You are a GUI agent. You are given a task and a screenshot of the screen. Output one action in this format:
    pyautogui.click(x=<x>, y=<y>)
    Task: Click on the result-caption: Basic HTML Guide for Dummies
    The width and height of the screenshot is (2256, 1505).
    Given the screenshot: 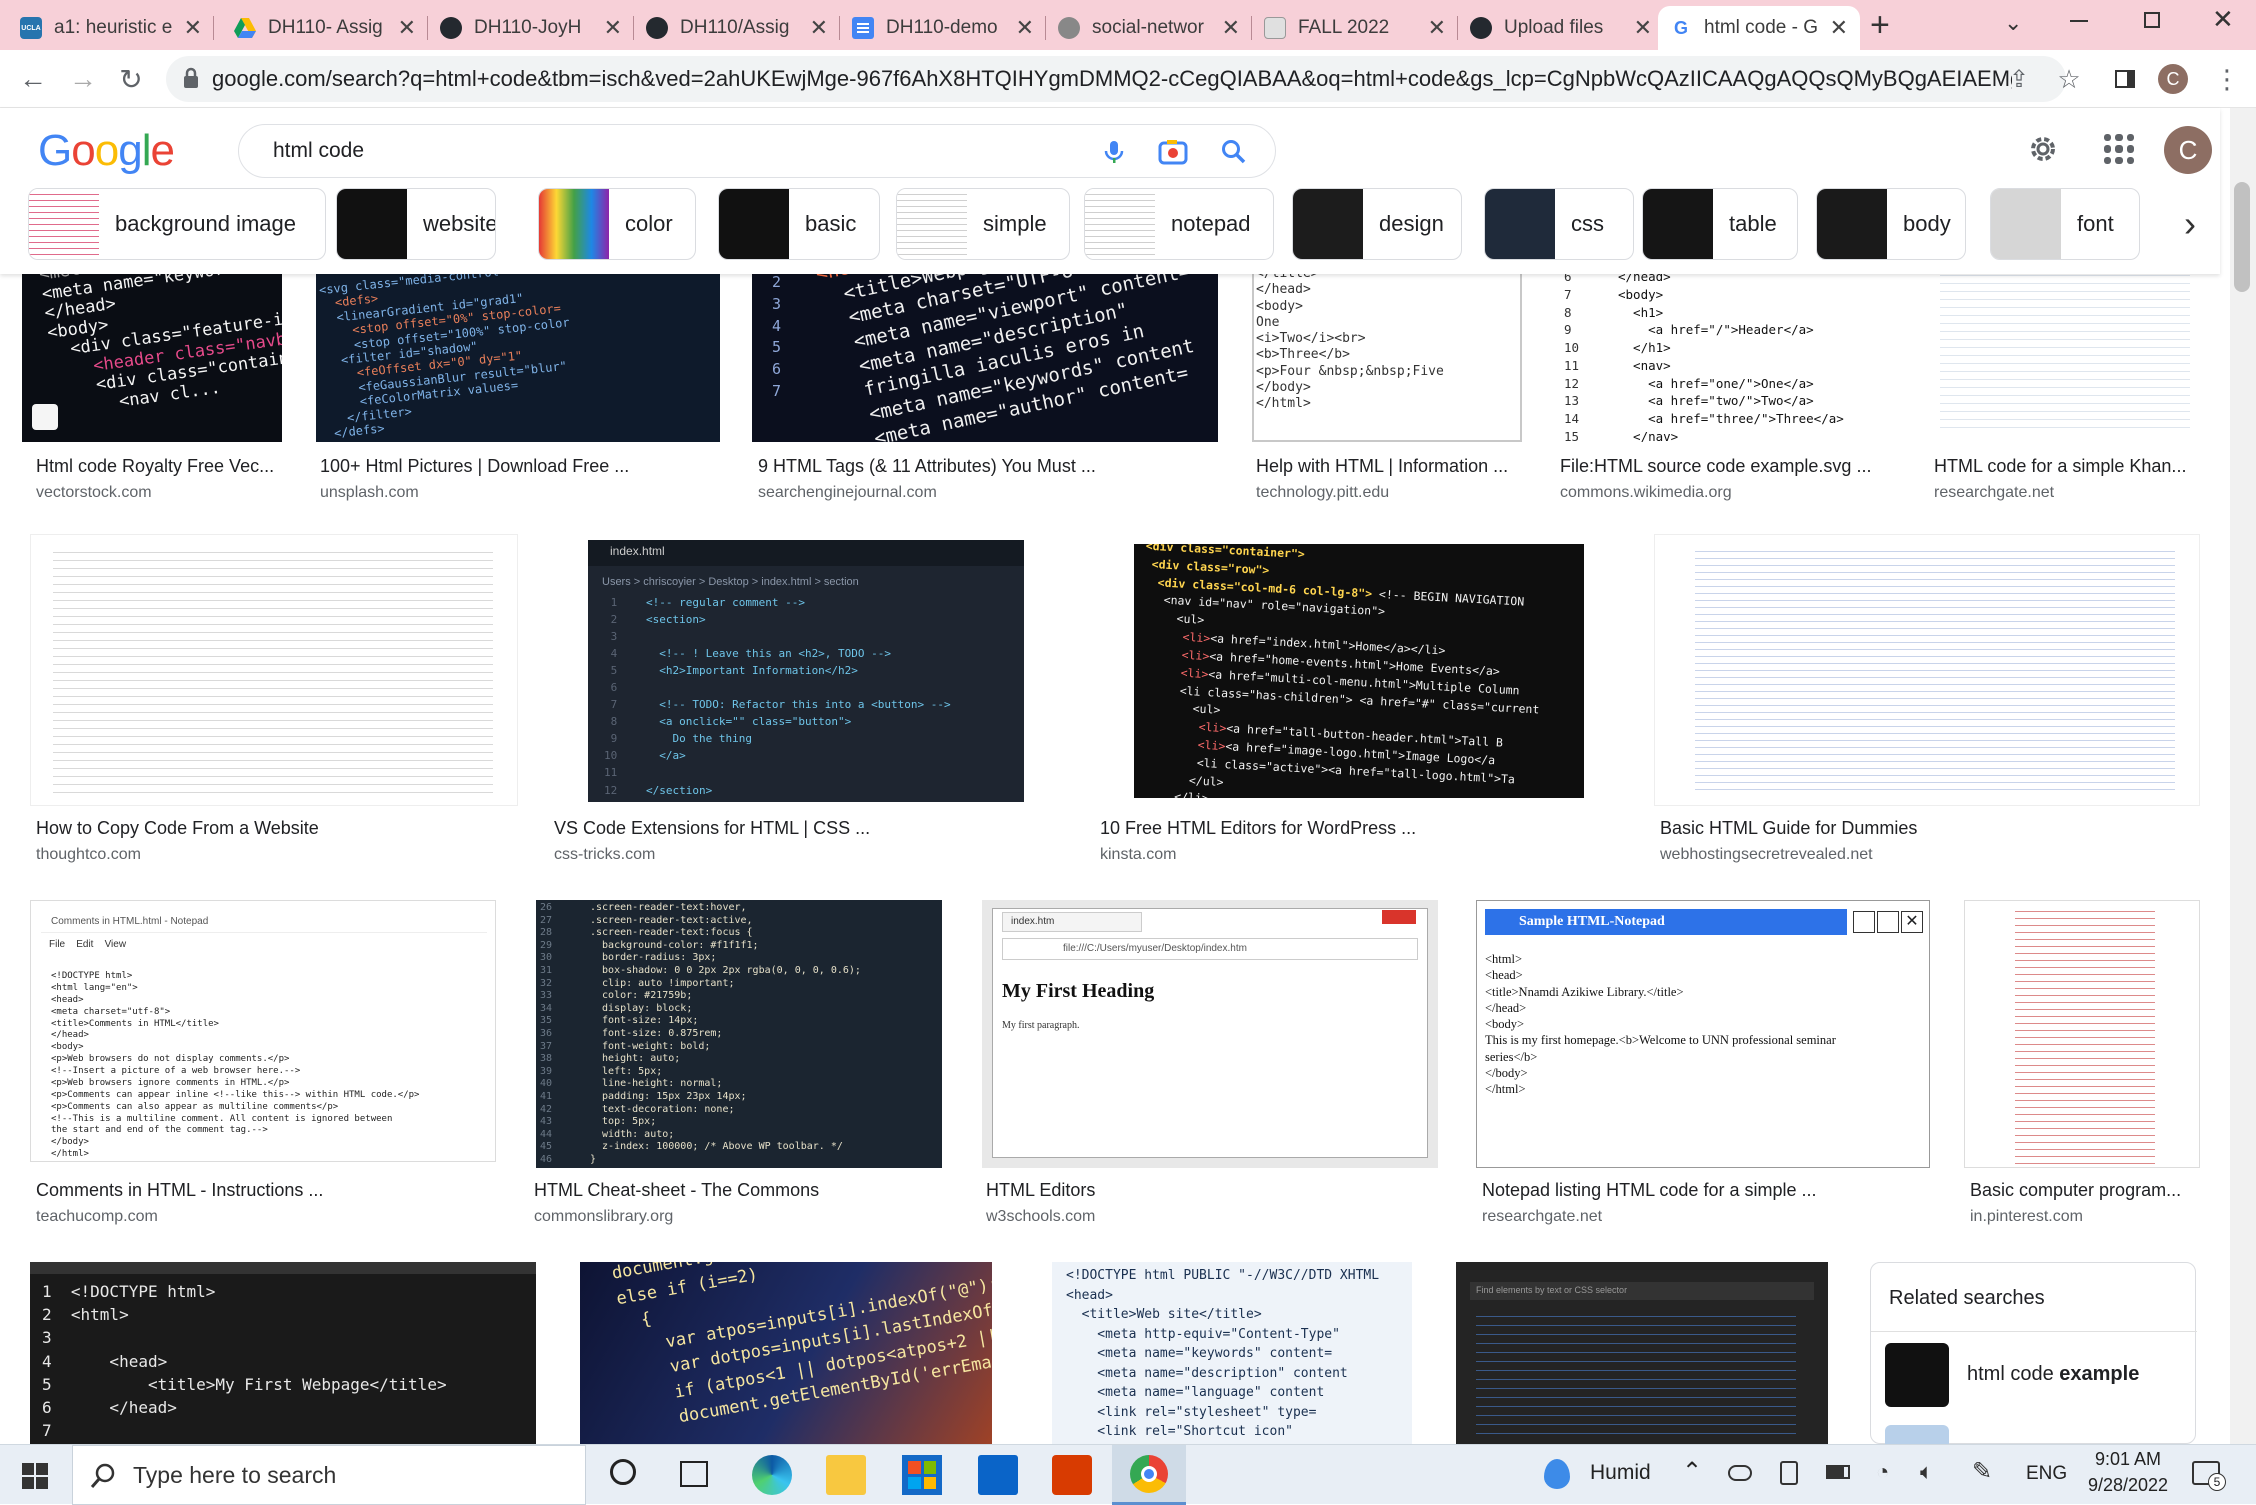 What is the action you would take?
    pyautogui.click(x=1930, y=828)
    